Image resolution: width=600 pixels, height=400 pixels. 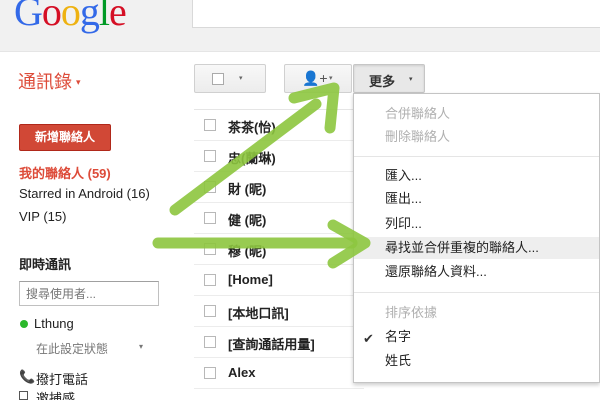 What do you see at coordinates (279, 249) in the screenshot?
I see `contact-row: 穆 (昵)` at bounding box center [279, 249].